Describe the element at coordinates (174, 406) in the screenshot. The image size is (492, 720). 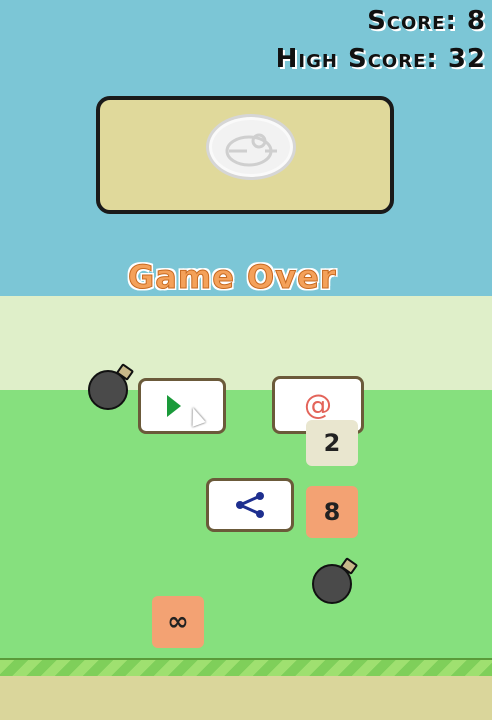
I see `play-icon` at that location.